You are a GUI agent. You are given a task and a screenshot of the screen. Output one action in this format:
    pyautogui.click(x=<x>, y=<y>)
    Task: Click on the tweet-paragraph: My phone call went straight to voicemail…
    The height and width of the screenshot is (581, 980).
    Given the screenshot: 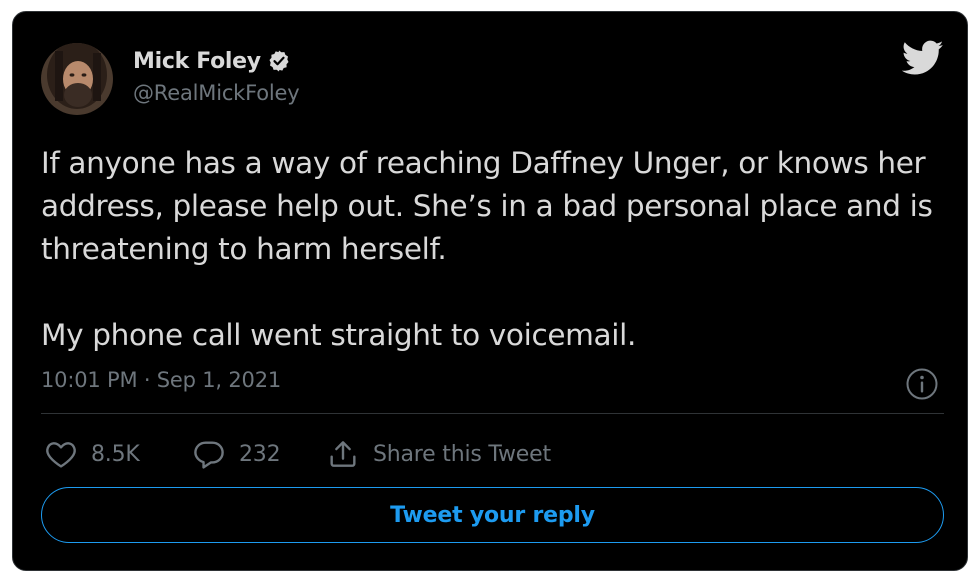 What is the action you would take?
    pyautogui.click(x=338, y=335)
    